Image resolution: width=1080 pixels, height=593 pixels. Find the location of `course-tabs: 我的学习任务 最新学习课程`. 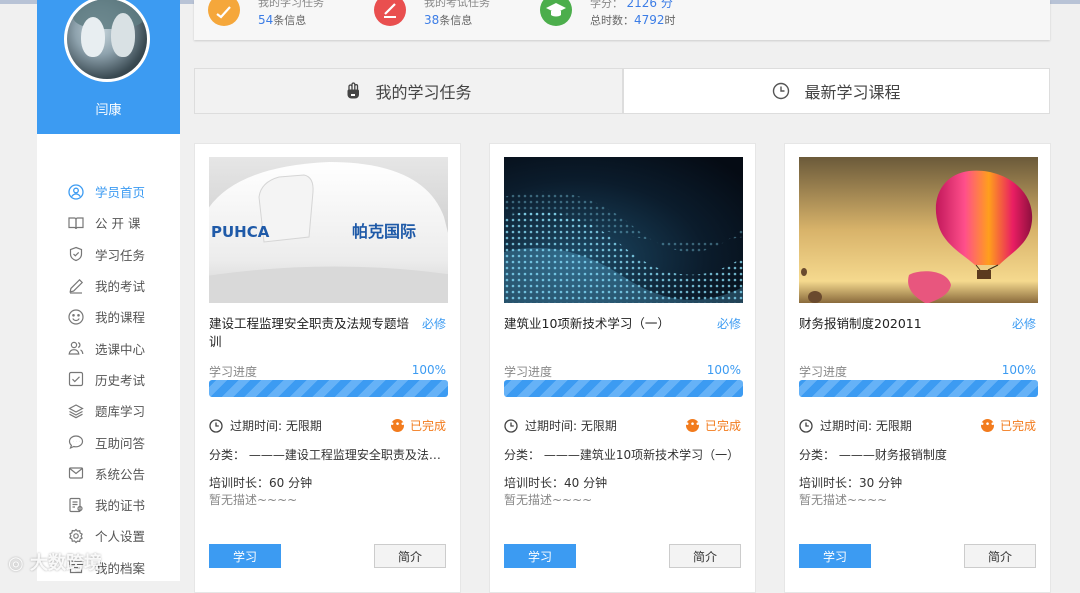

course-tabs: 我的学习任务 最新学习课程 is located at coordinates (622, 91).